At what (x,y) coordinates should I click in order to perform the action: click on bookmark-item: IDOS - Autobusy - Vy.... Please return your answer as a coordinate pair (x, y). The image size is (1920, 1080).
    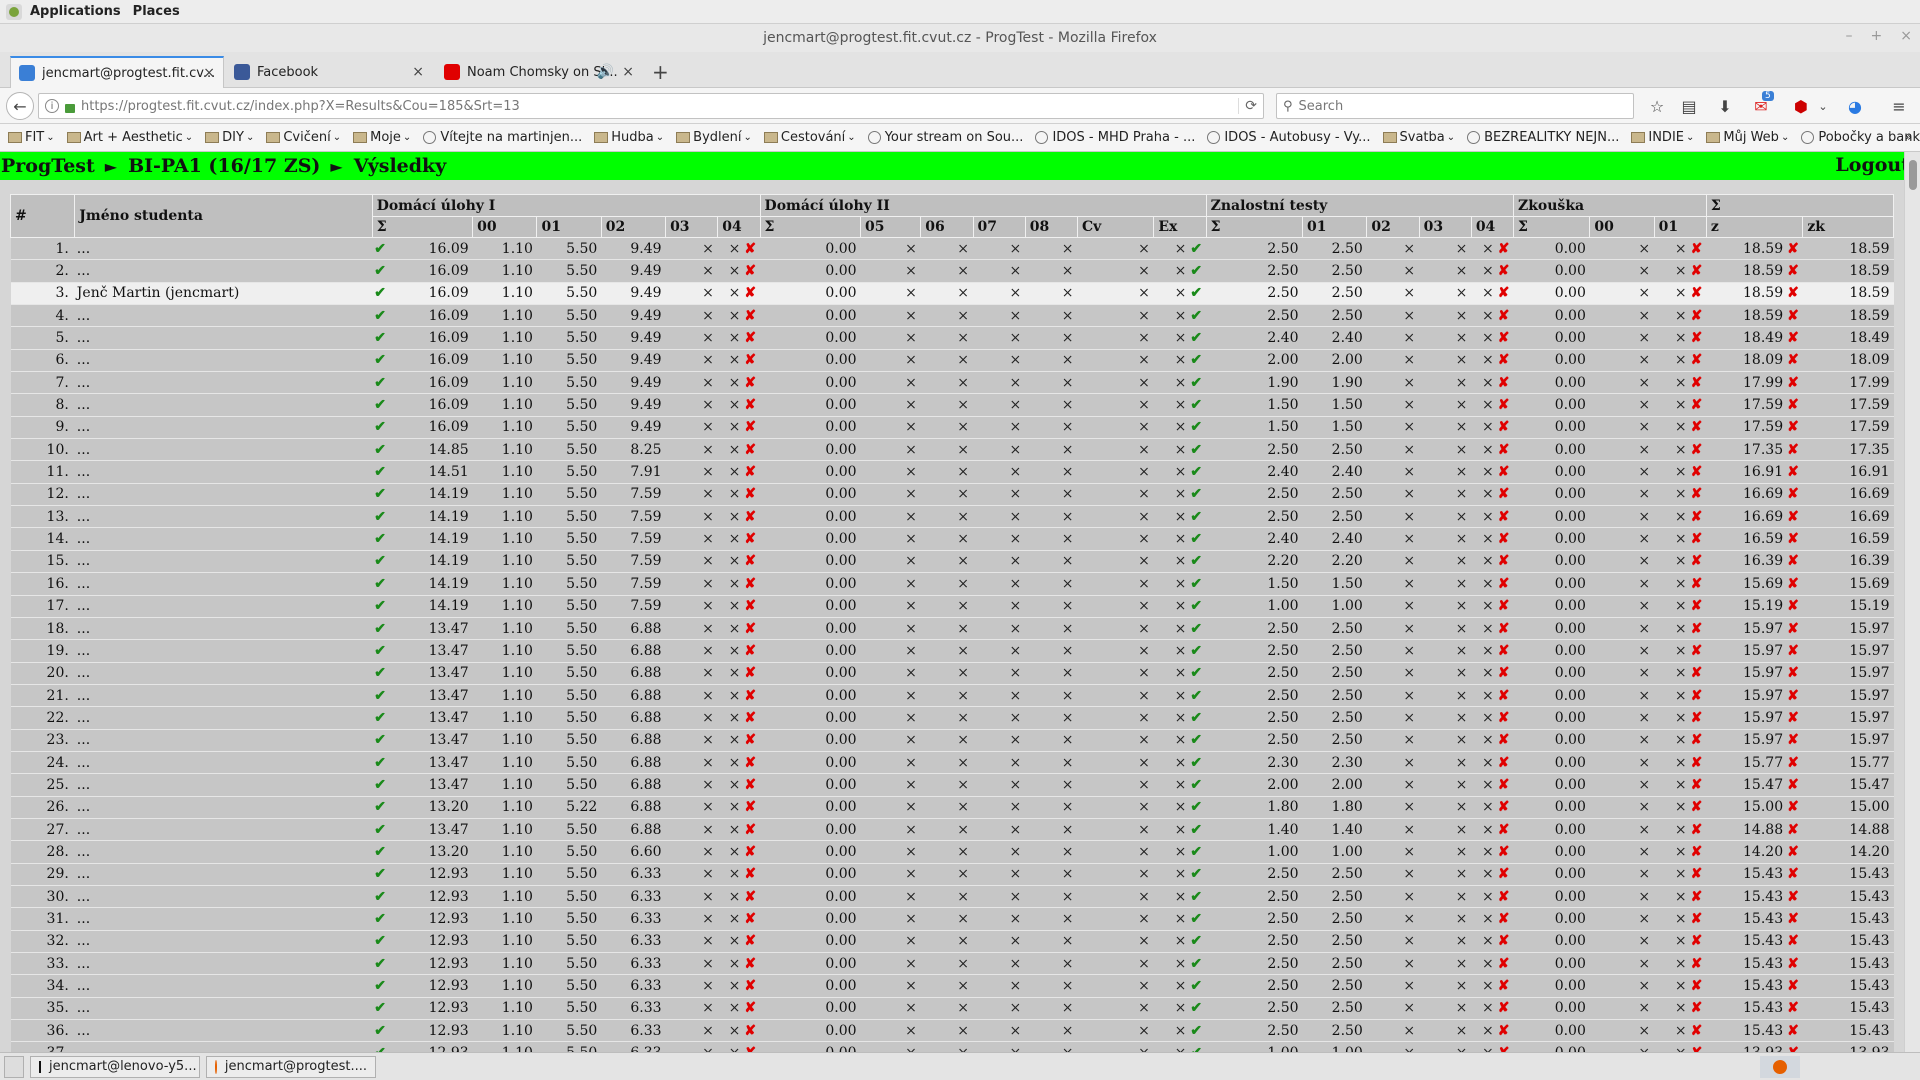
    Looking at the image, I should click on (1289, 137).